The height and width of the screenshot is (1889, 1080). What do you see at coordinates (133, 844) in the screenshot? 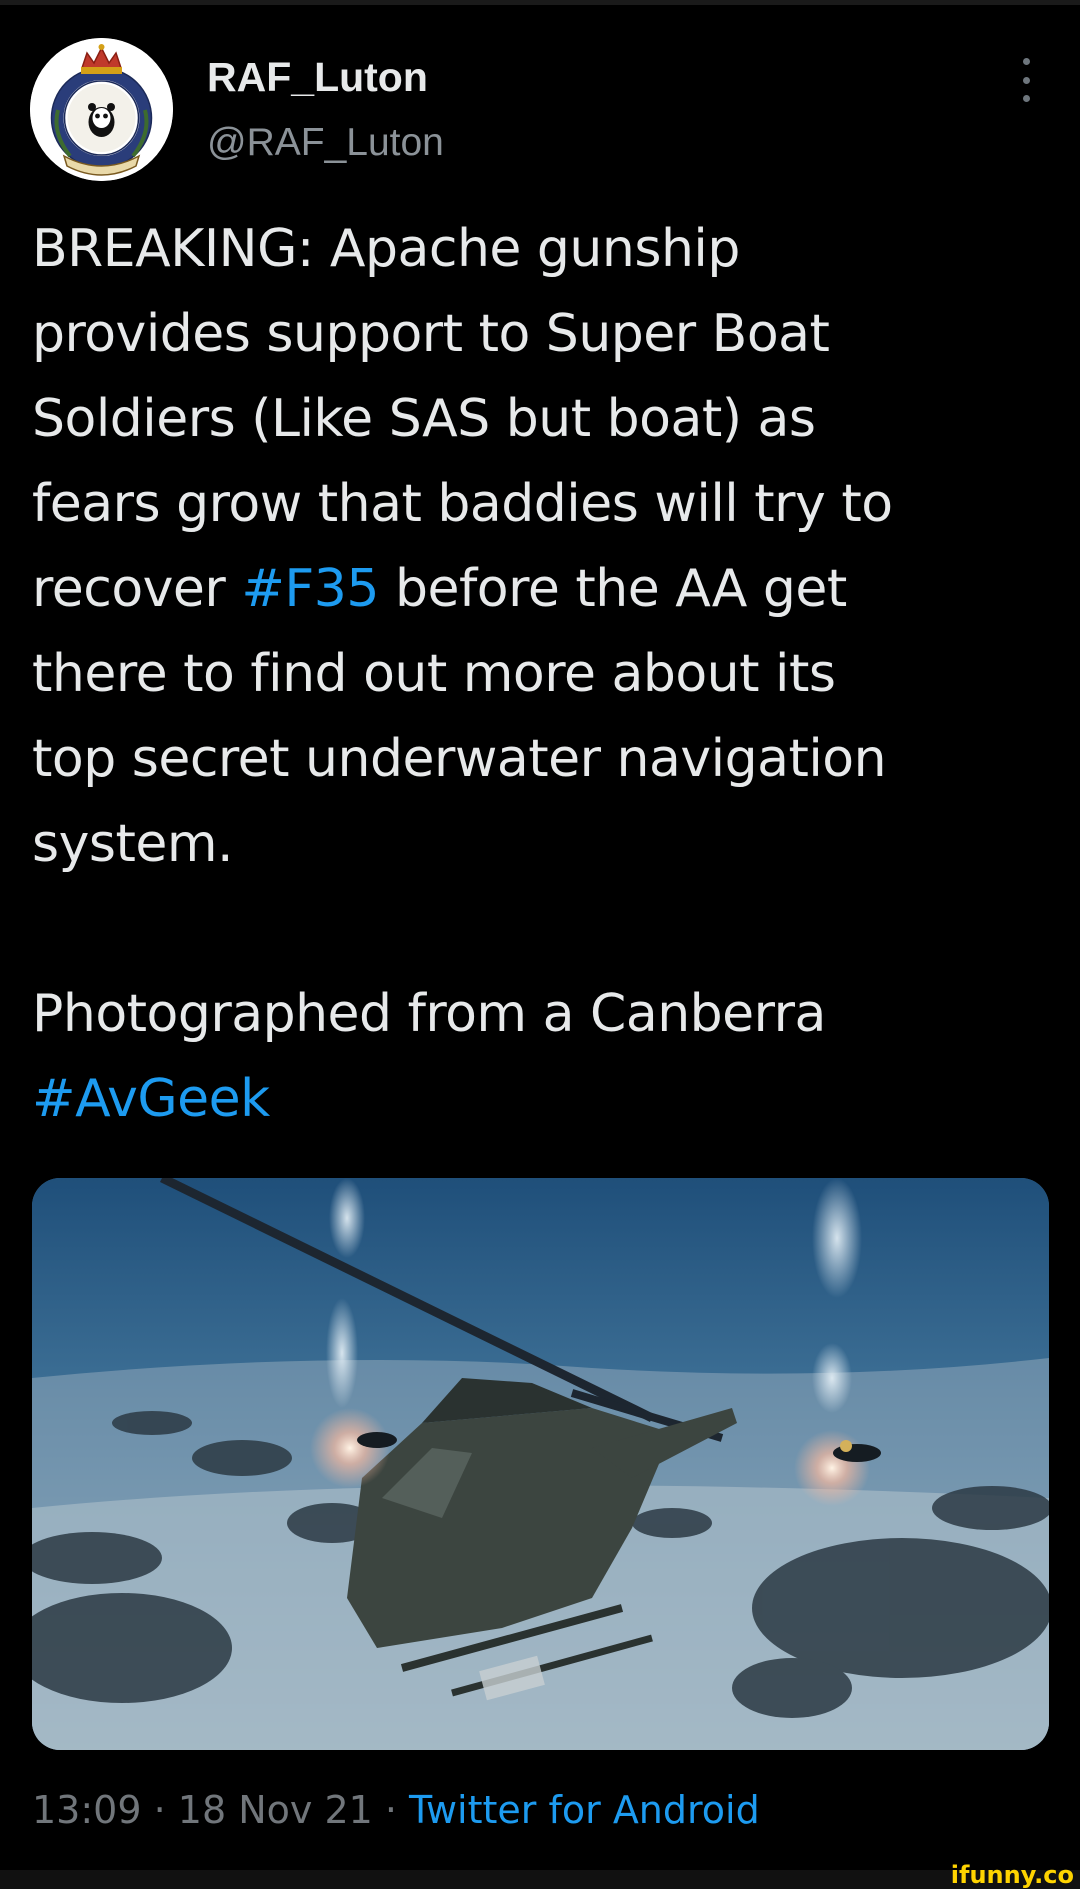
I see `tweet-text-segment: system.` at bounding box center [133, 844].